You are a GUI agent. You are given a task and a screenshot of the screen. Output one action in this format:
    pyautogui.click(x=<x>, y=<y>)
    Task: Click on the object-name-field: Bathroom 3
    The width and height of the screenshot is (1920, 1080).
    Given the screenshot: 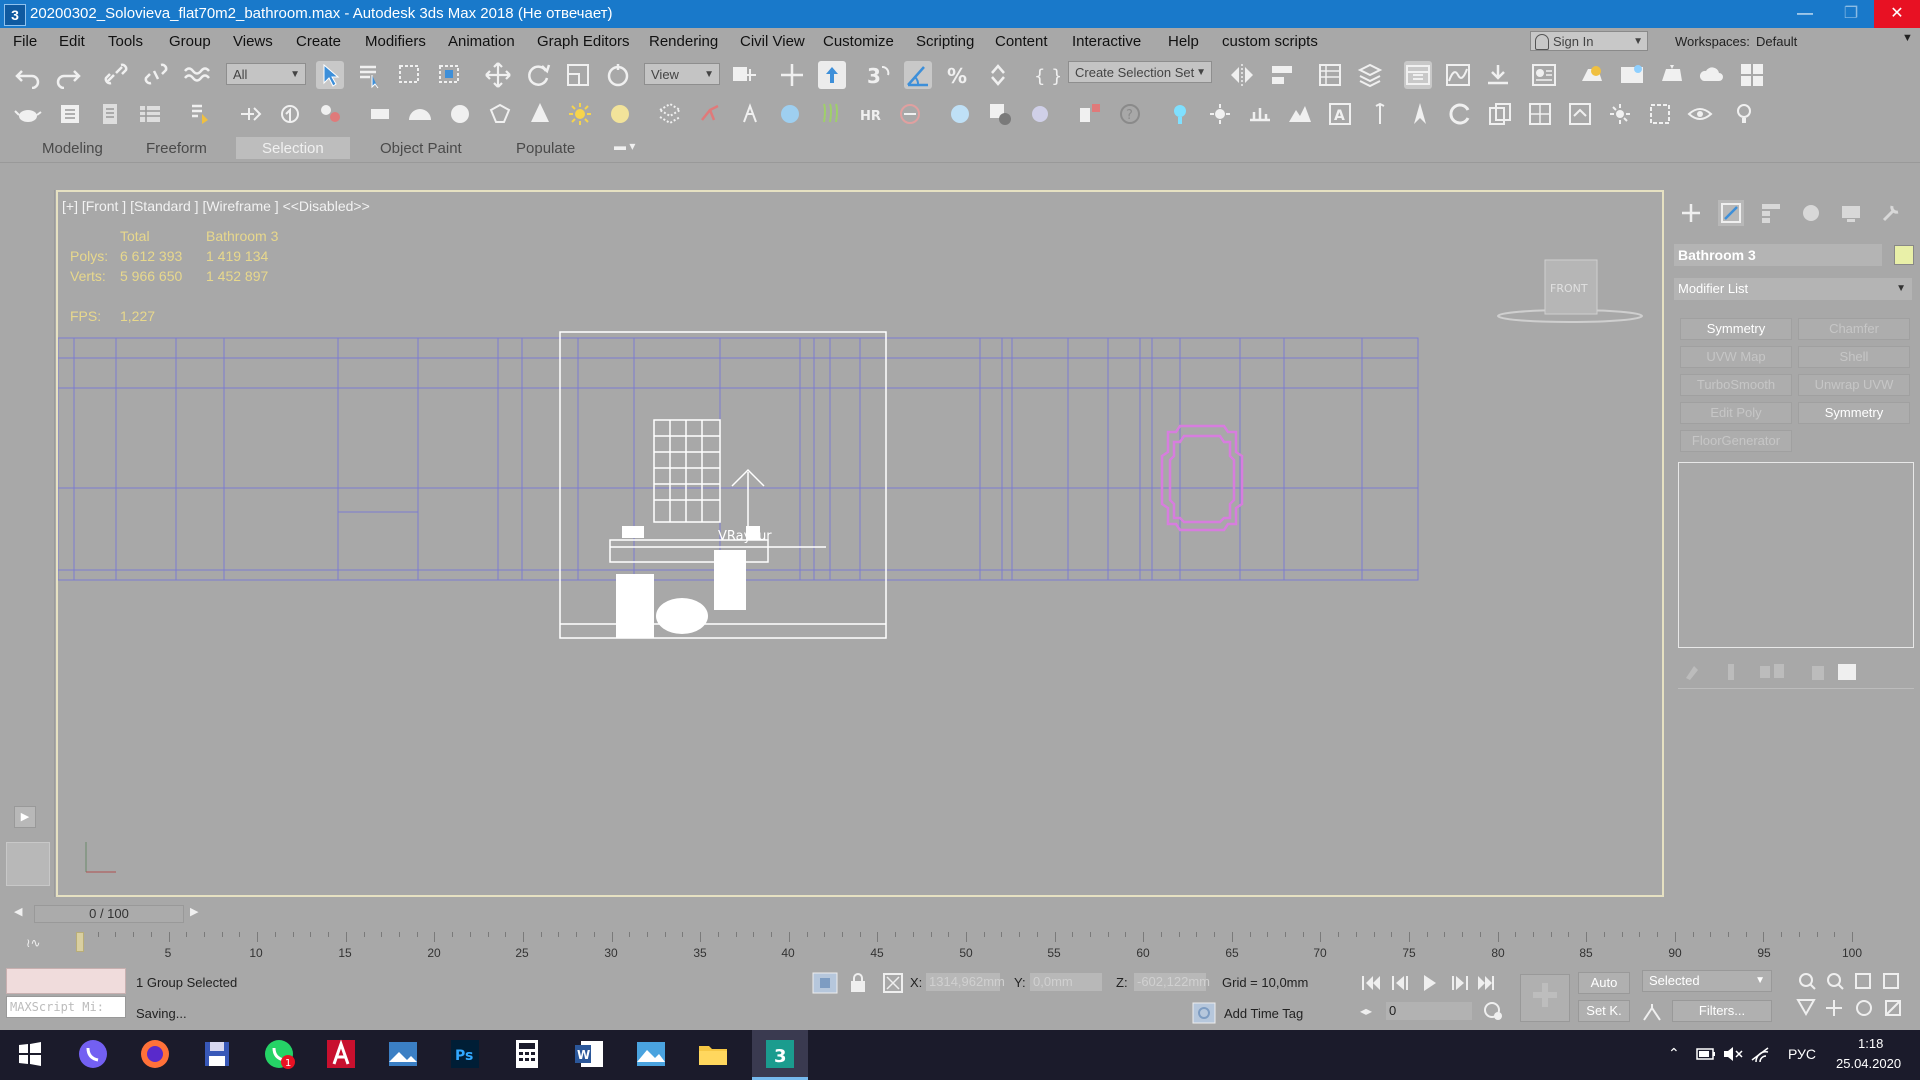 What is the action you would take?
    pyautogui.click(x=1778, y=255)
    